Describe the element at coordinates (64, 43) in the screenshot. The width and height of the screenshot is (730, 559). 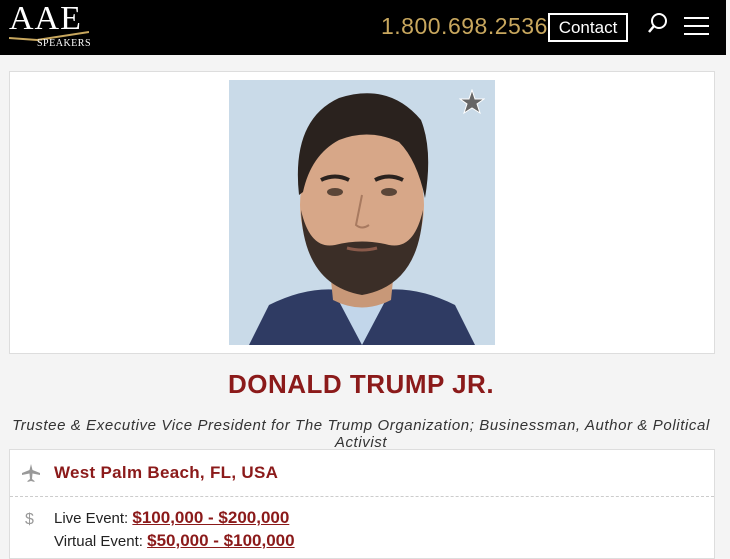
I see `logo-subtext: SPEAKERS` at that location.